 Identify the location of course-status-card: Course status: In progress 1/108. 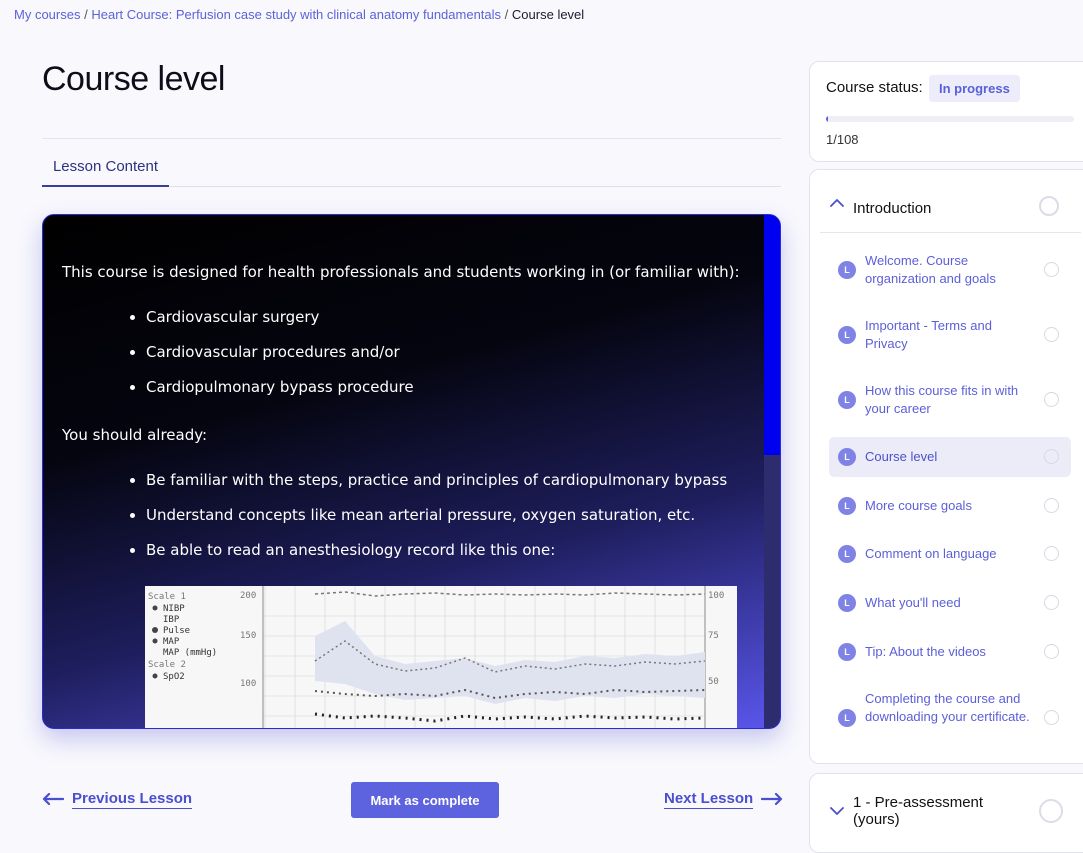
(946, 111).